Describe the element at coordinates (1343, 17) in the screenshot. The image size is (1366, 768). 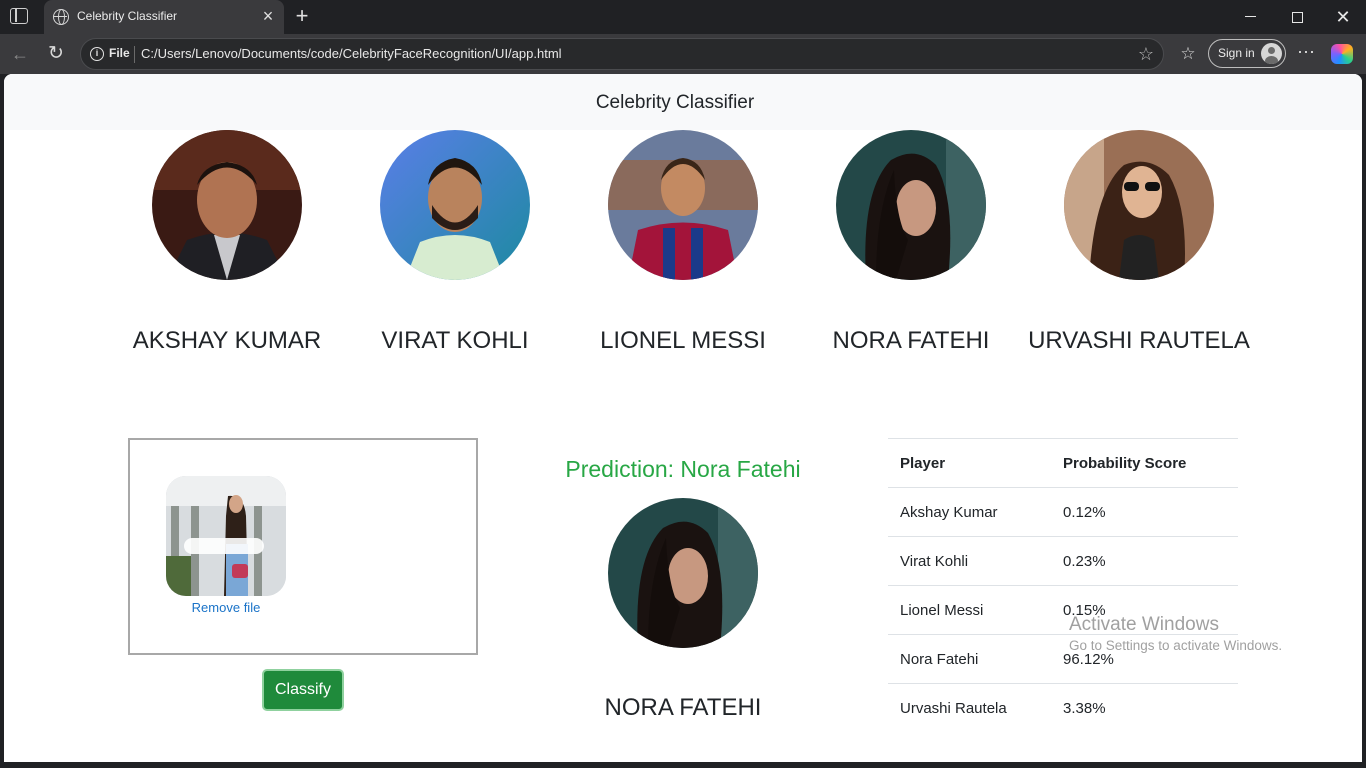
I see `window-close-icon: ✕` at that location.